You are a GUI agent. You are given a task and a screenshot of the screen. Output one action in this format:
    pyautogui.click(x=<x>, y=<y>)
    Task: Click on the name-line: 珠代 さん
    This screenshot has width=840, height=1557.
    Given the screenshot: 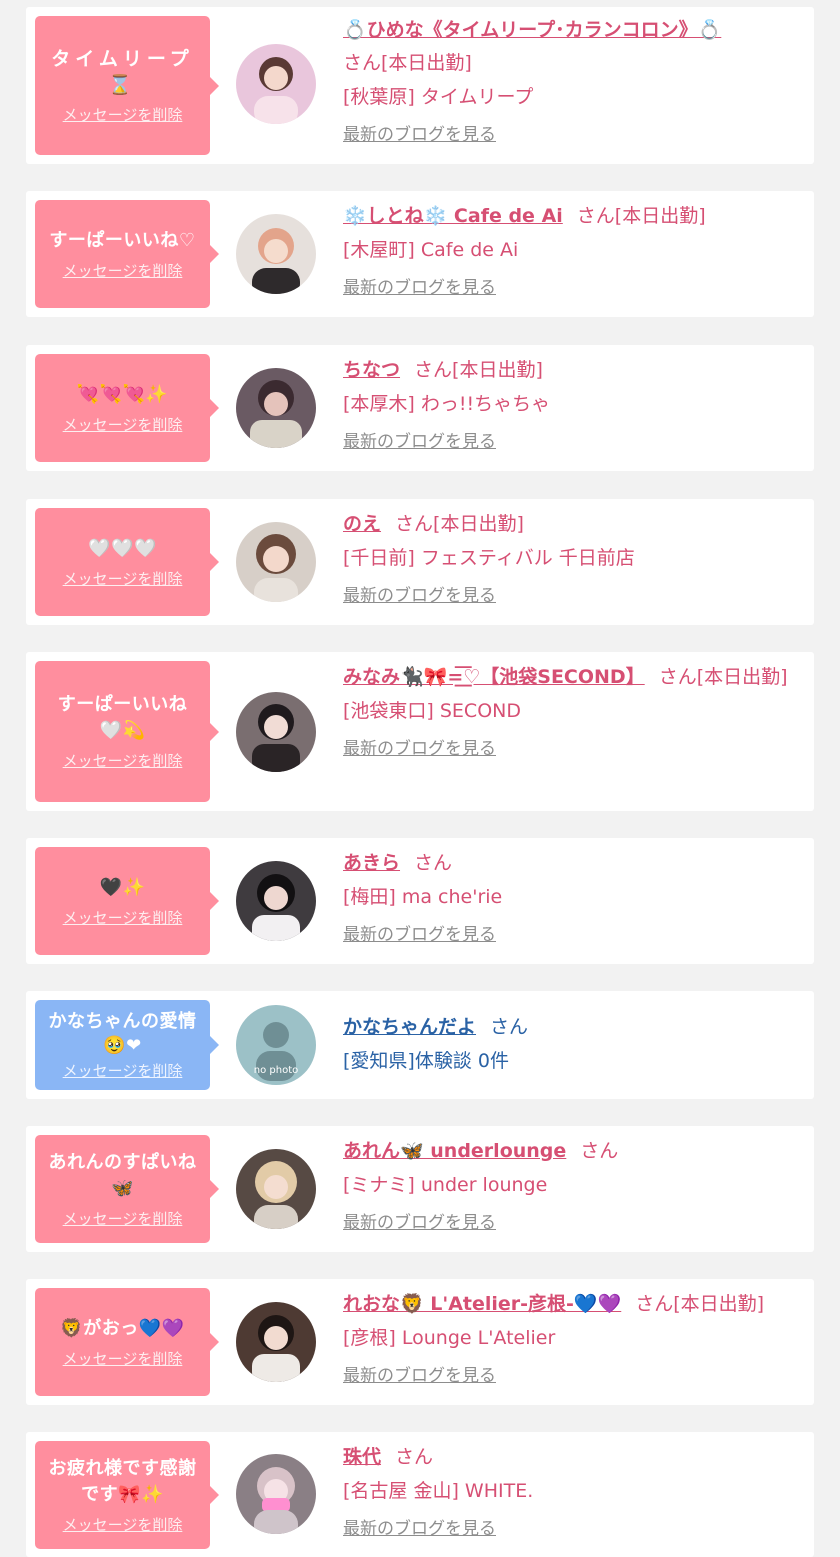 What is the action you would take?
    pyautogui.click(x=569, y=1457)
    